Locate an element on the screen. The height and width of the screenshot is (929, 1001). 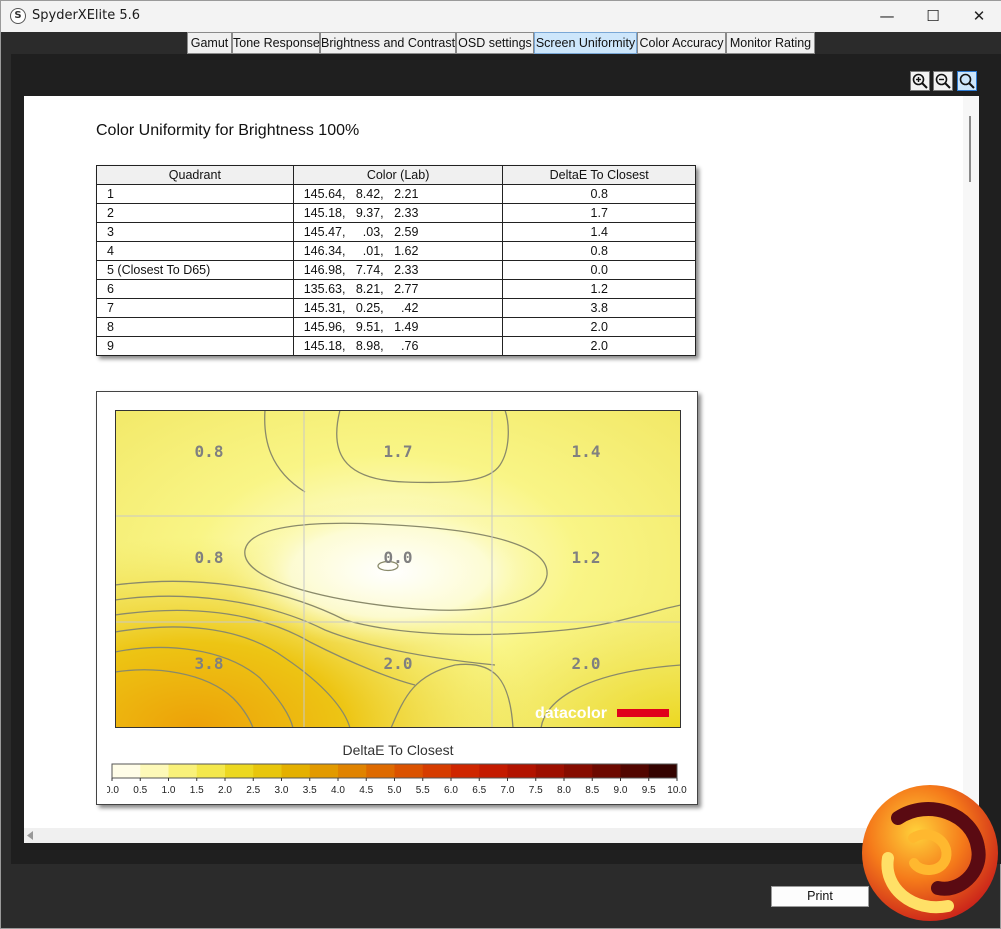
lab-cell: 146.98, 7.74, 2.33 is located at coordinates (398, 270).